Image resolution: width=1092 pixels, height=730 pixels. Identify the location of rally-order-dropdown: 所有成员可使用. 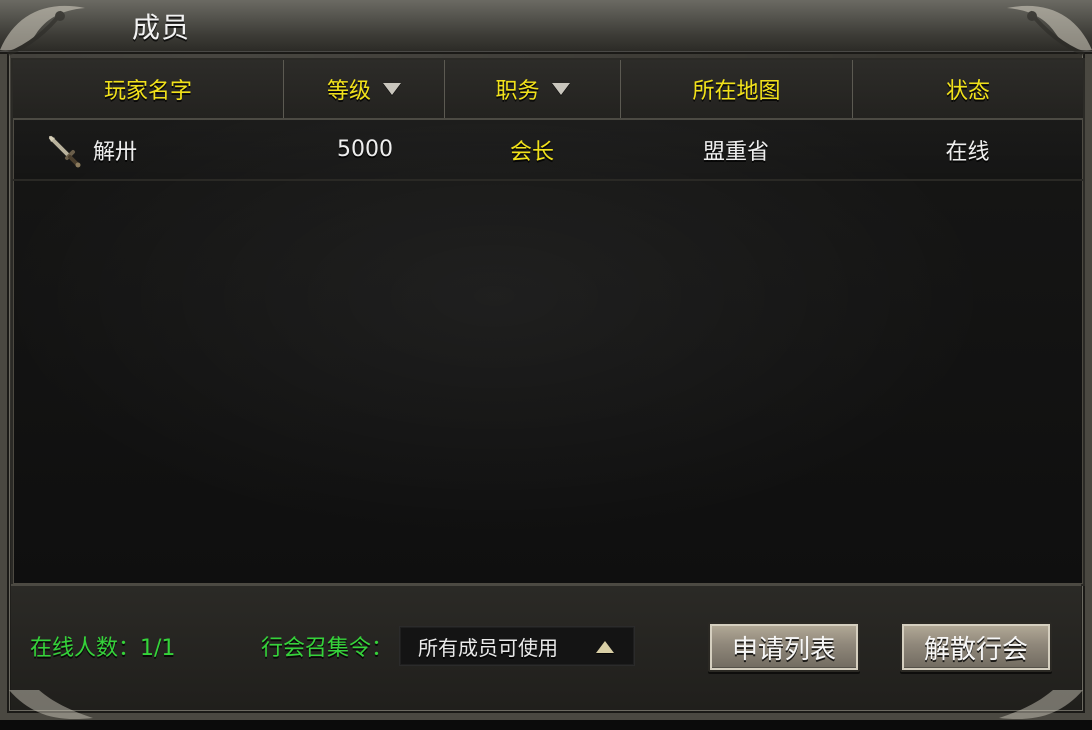
(517, 646).